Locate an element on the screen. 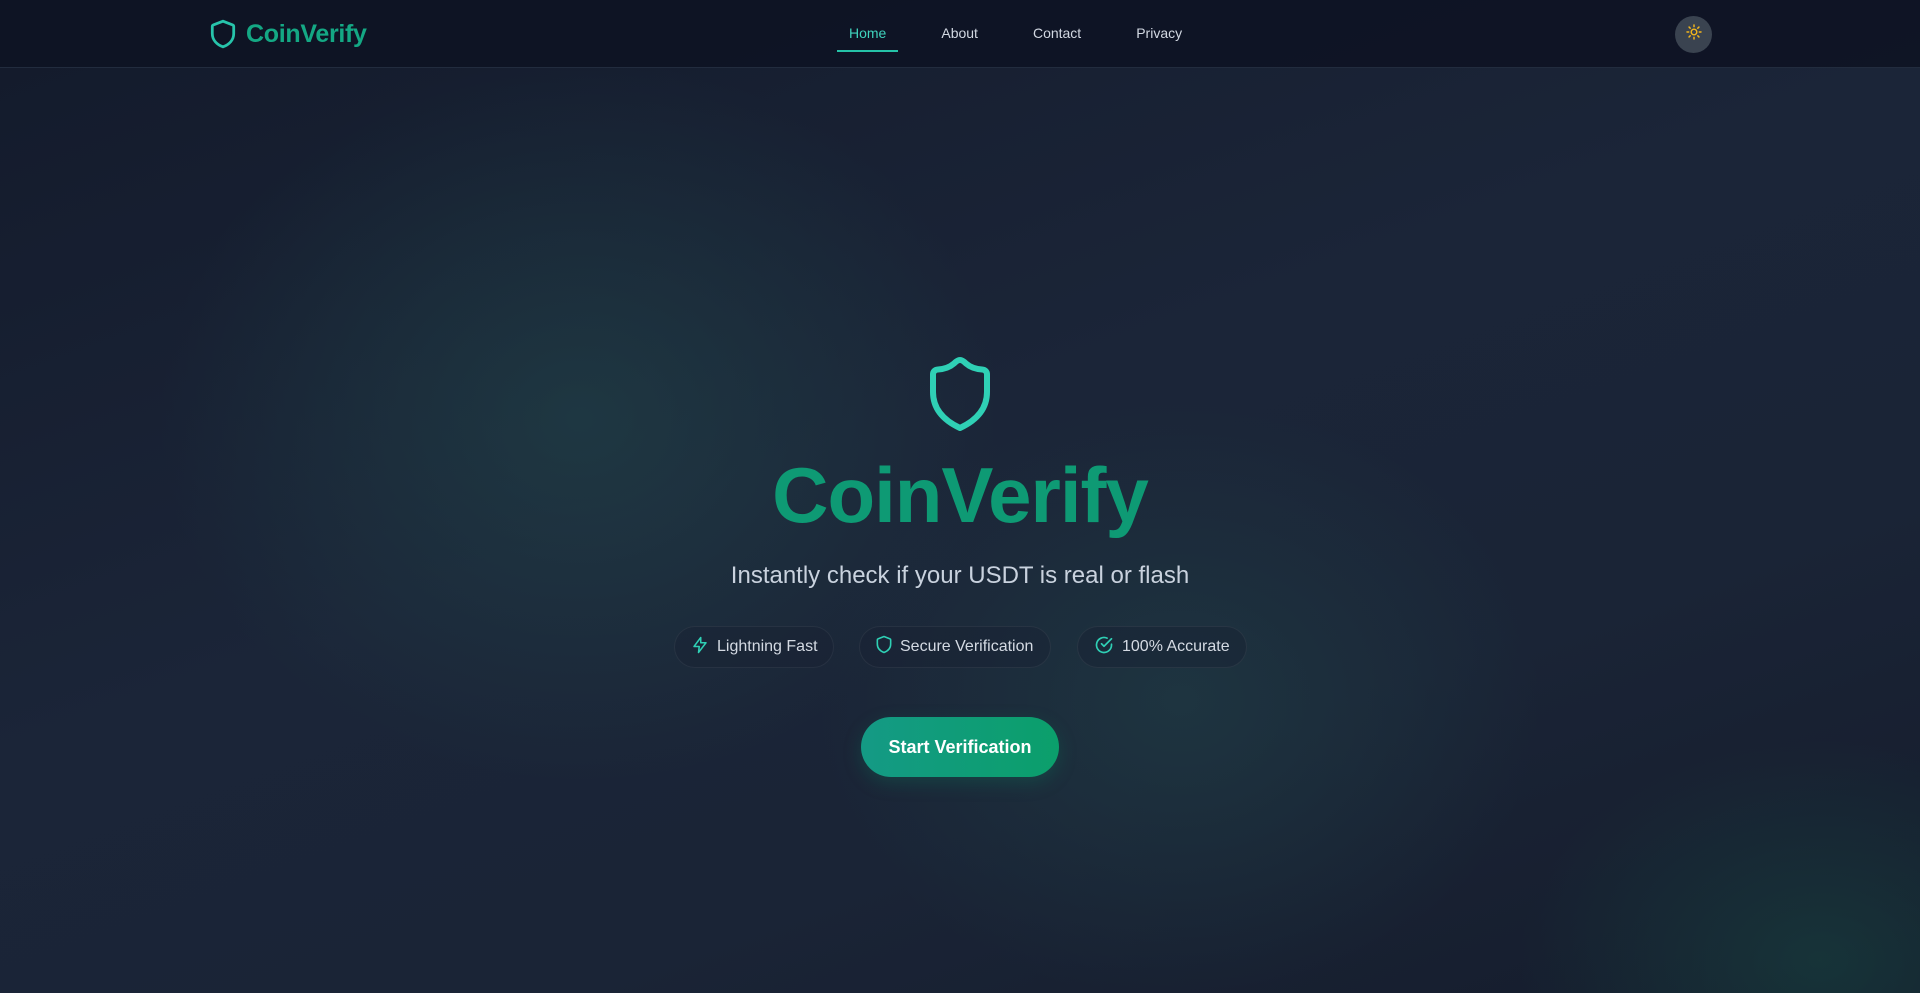 The width and height of the screenshot is (1920, 993). brand-logo-link: CoinVerify is located at coordinates (288, 34).